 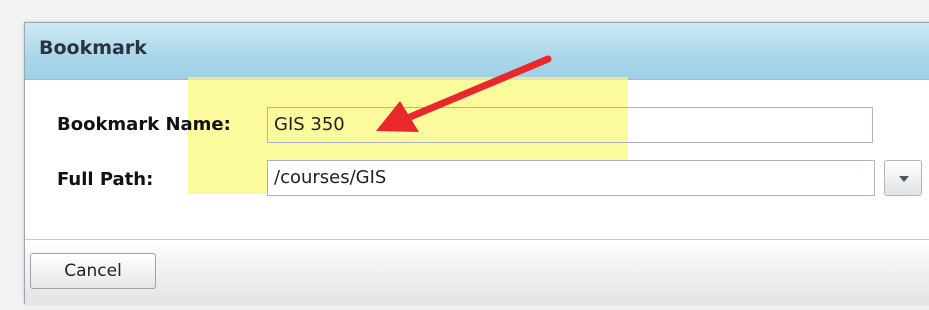 I want to click on path-dropdown-button, so click(x=903, y=178).